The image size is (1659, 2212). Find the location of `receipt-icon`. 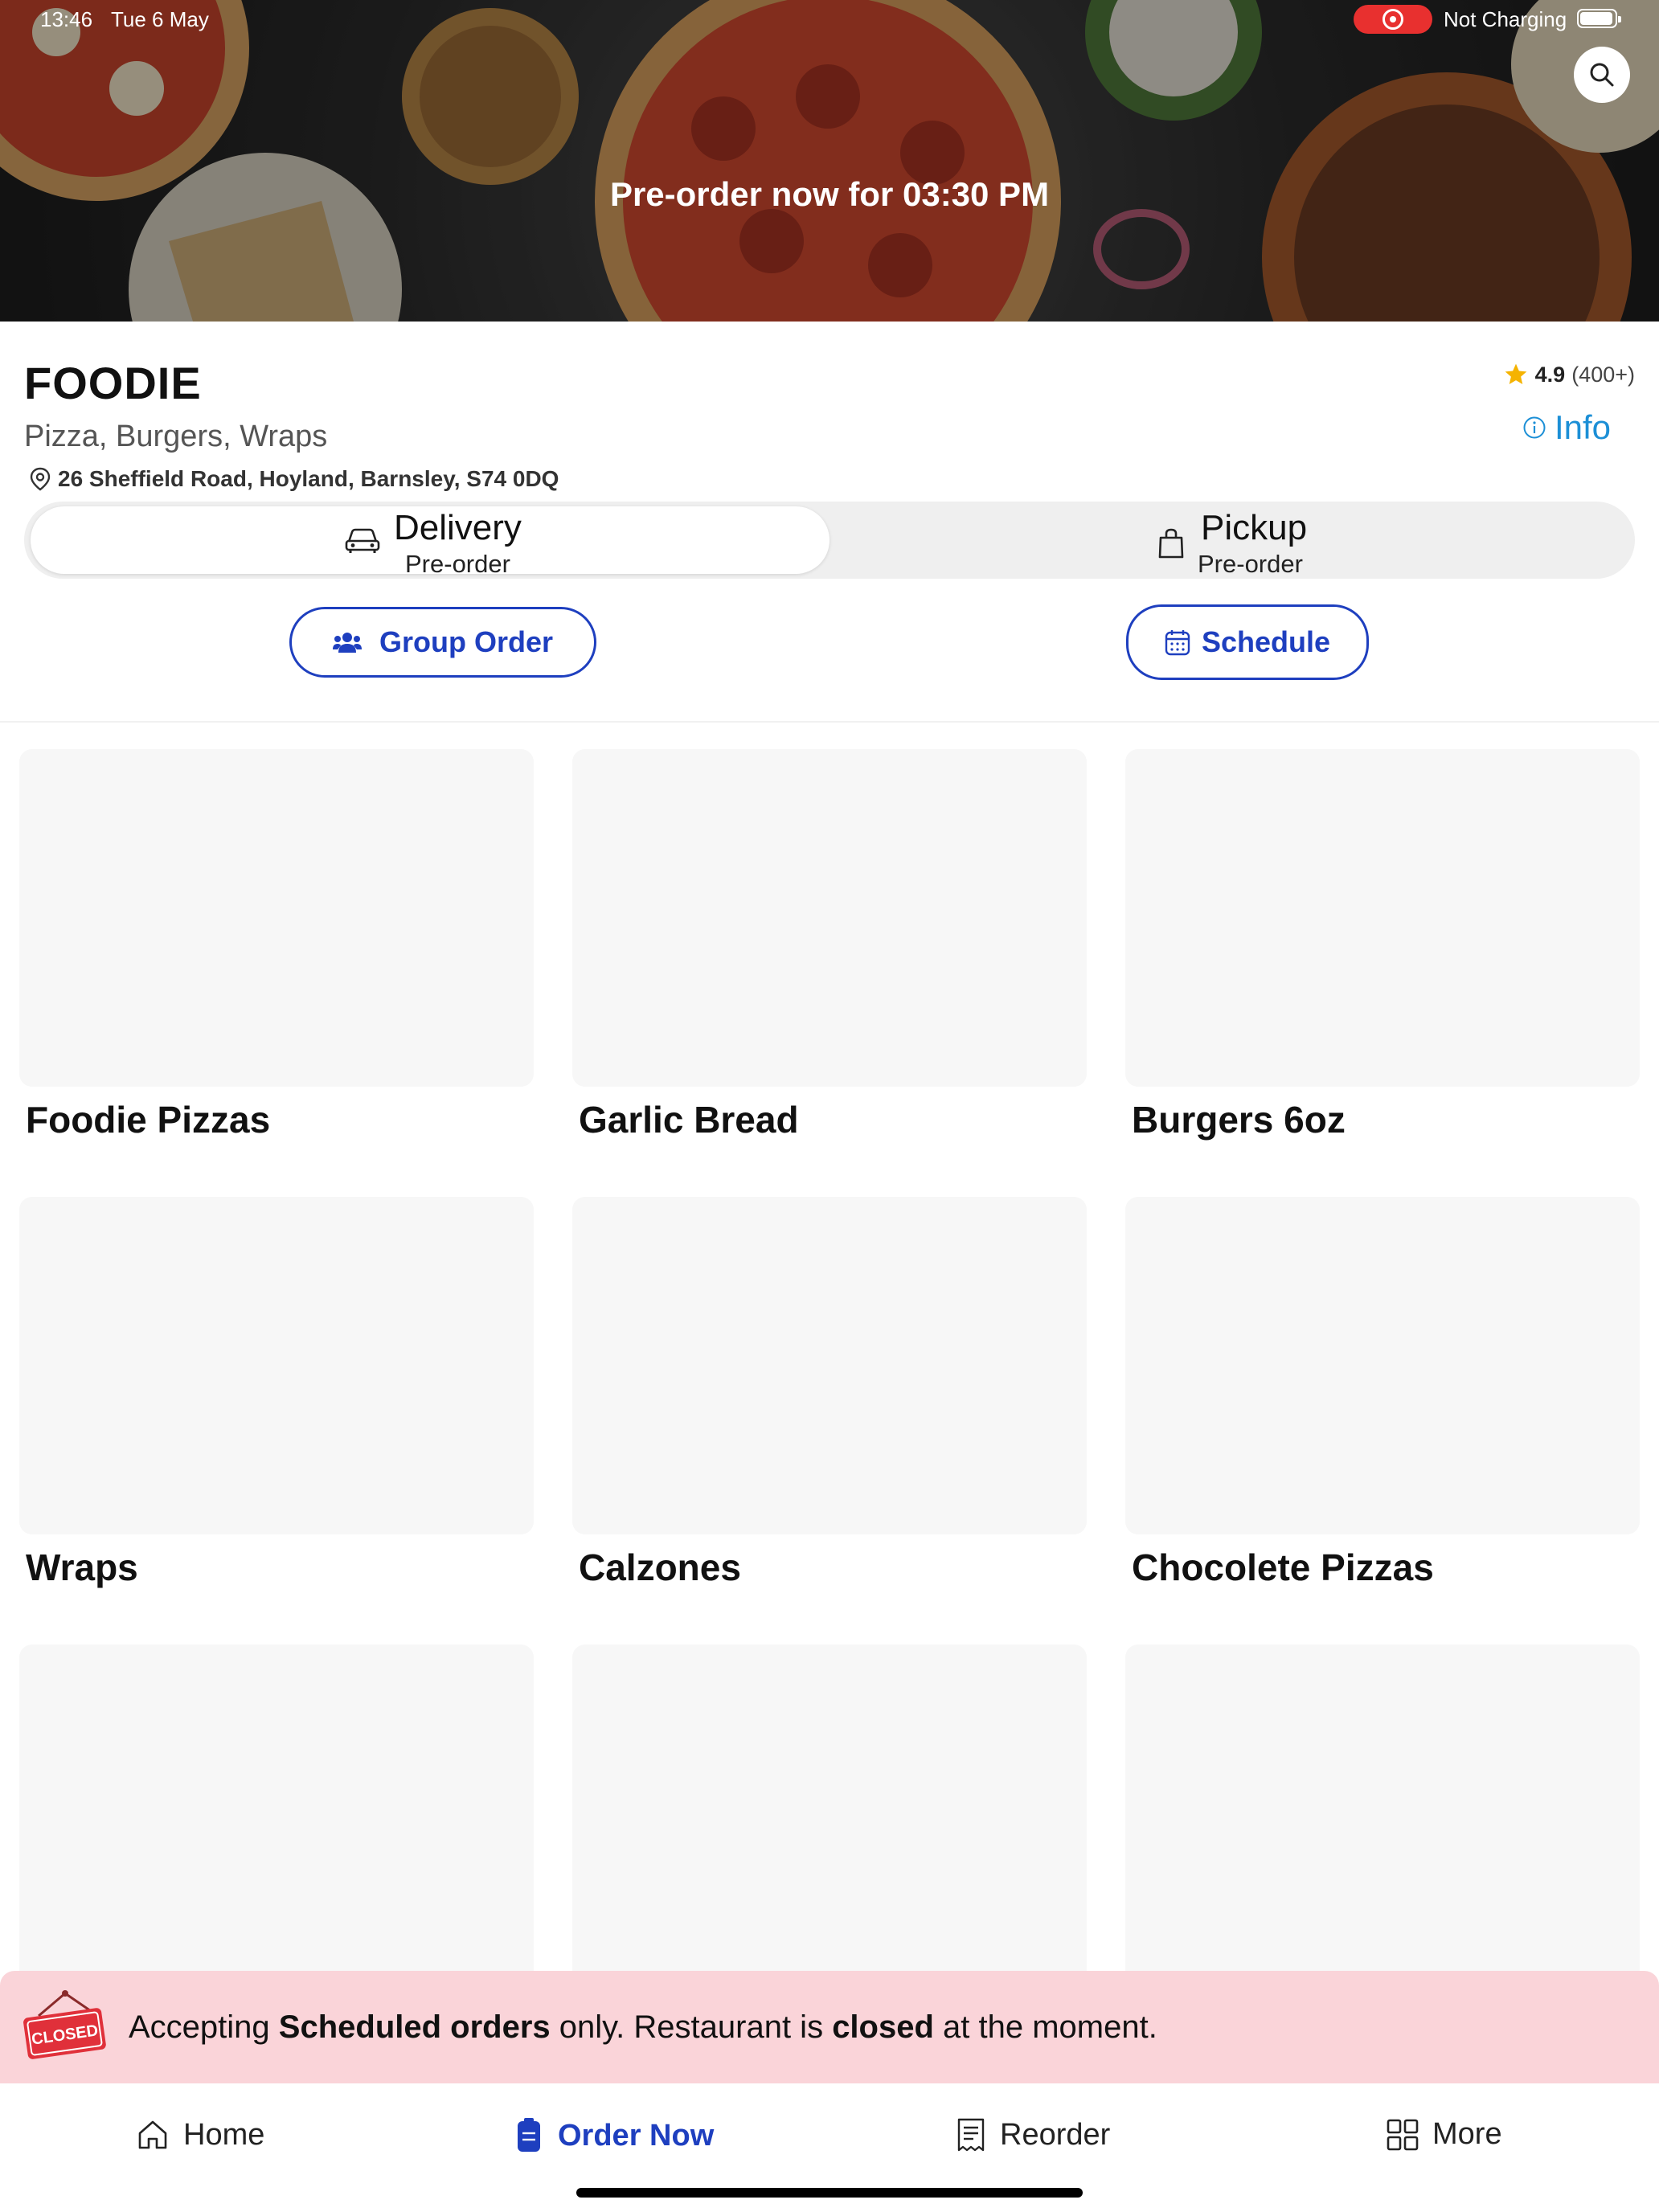

receipt-icon is located at coordinates (971, 2135).